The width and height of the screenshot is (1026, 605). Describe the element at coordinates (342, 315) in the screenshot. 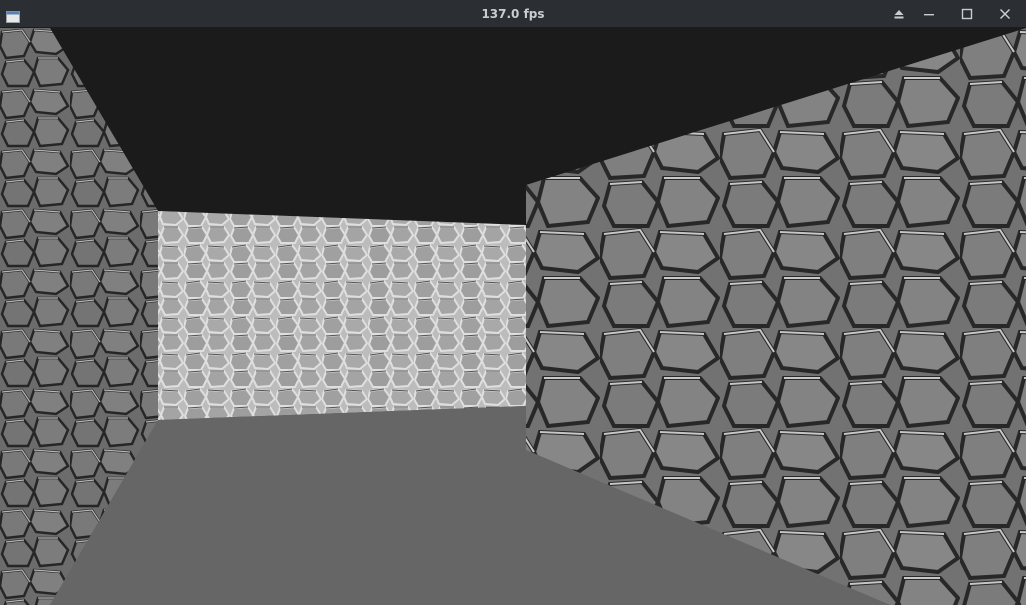

I see `far-wall` at that location.